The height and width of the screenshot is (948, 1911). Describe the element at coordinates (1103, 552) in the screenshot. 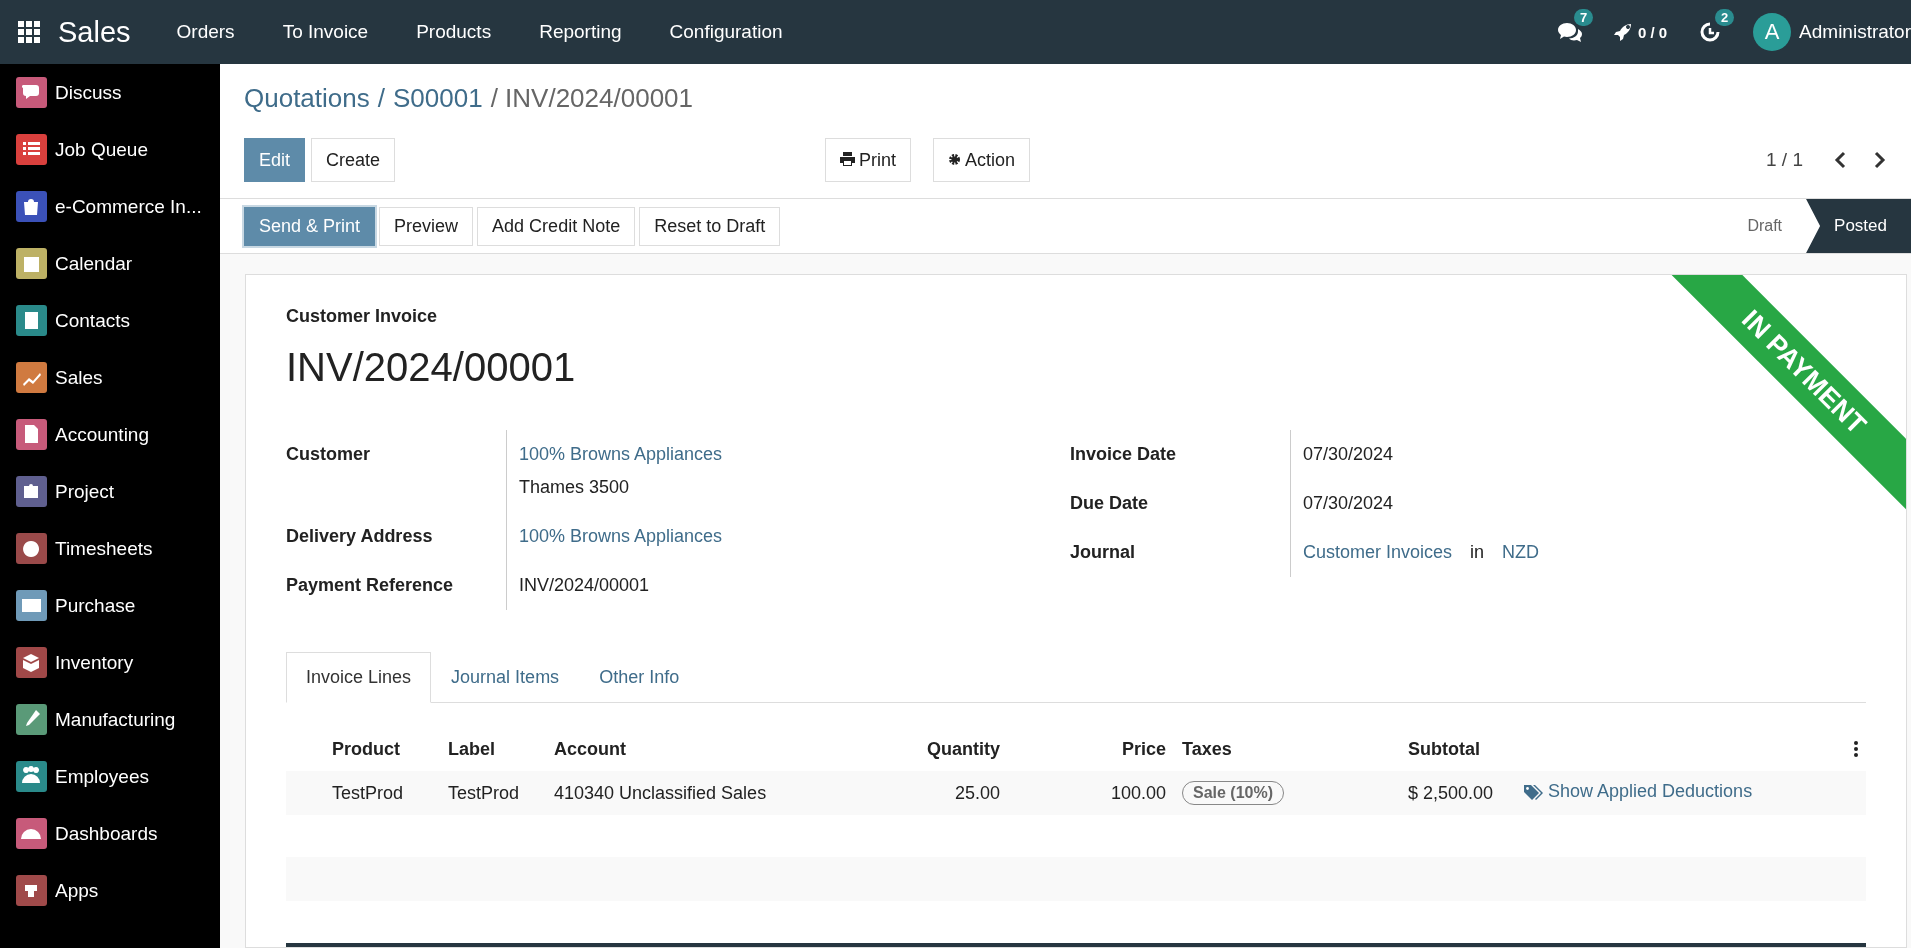

I see `field-label: Journal` at that location.